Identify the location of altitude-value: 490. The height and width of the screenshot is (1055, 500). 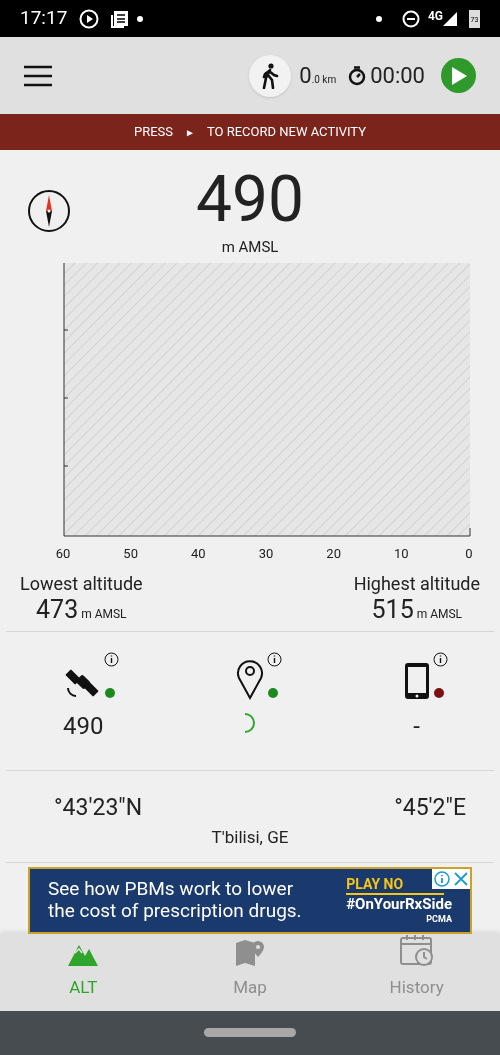
(250, 200).